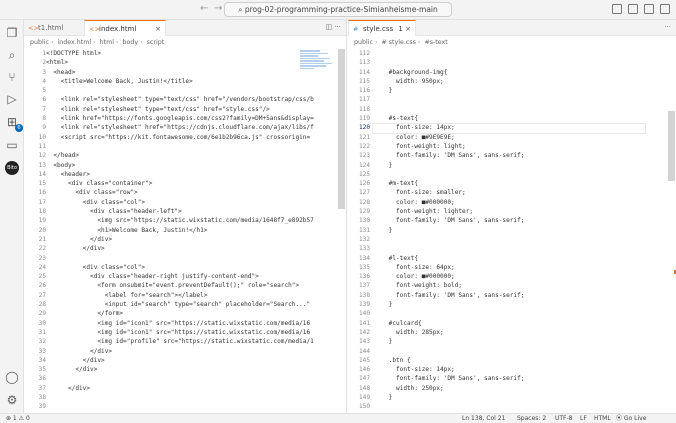 This screenshot has width=676, height=423. I want to click on files-icon: ❐, so click(12, 33).